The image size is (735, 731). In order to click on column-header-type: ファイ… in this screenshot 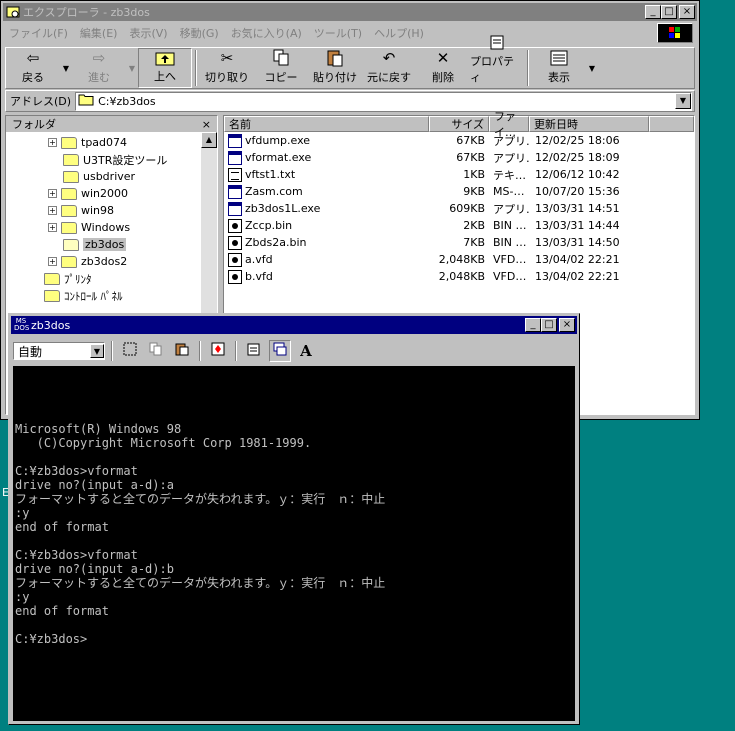, I will do `click(509, 124)`.